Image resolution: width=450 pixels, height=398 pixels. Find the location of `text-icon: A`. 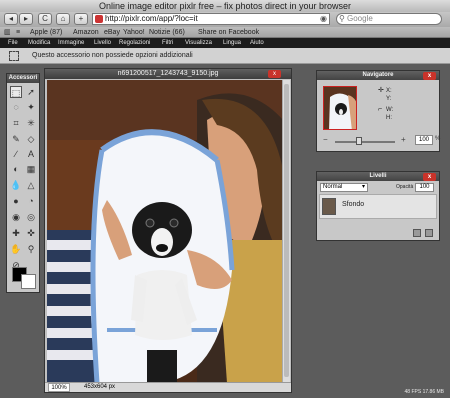

text-icon: A is located at coordinates (31, 154).